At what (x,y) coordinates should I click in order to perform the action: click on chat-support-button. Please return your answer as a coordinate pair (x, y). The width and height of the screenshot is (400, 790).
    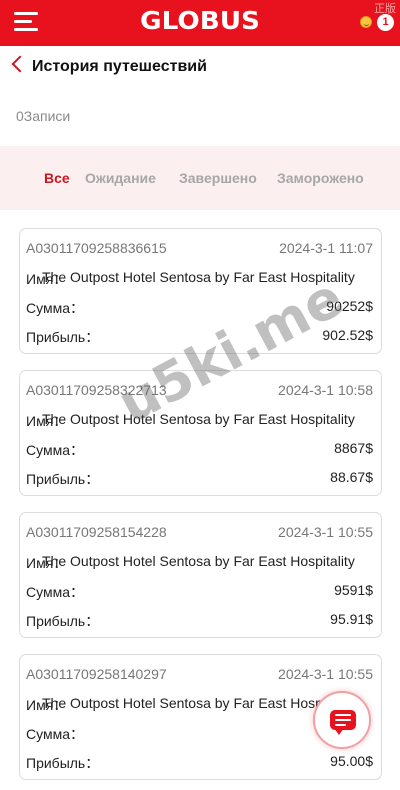
    Looking at the image, I should click on (342, 720).